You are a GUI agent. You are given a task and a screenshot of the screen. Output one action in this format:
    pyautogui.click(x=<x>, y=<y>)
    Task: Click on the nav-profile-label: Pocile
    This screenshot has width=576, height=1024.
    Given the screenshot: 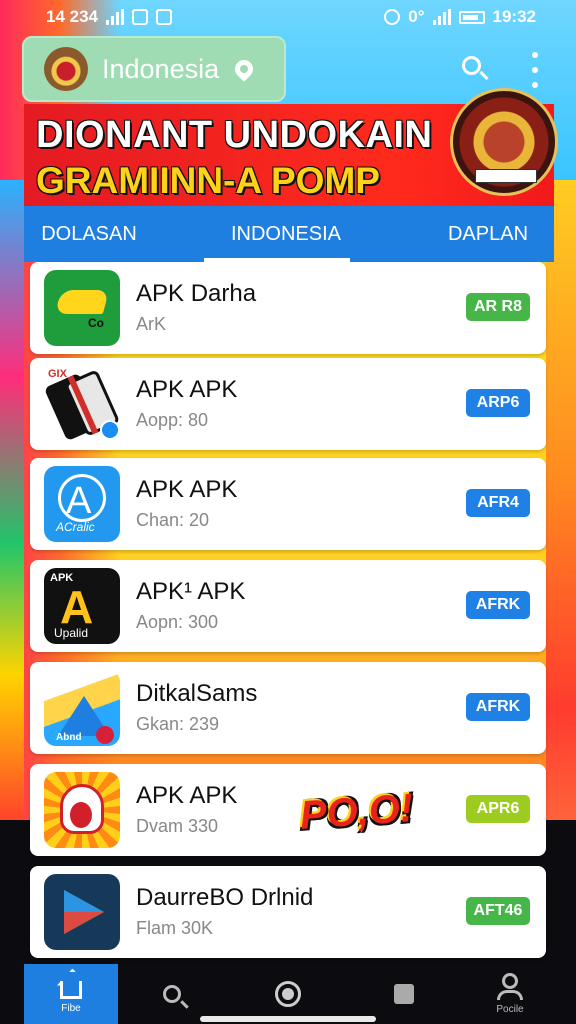 What is the action you would take?
    pyautogui.click(x=510, y=1009)
    